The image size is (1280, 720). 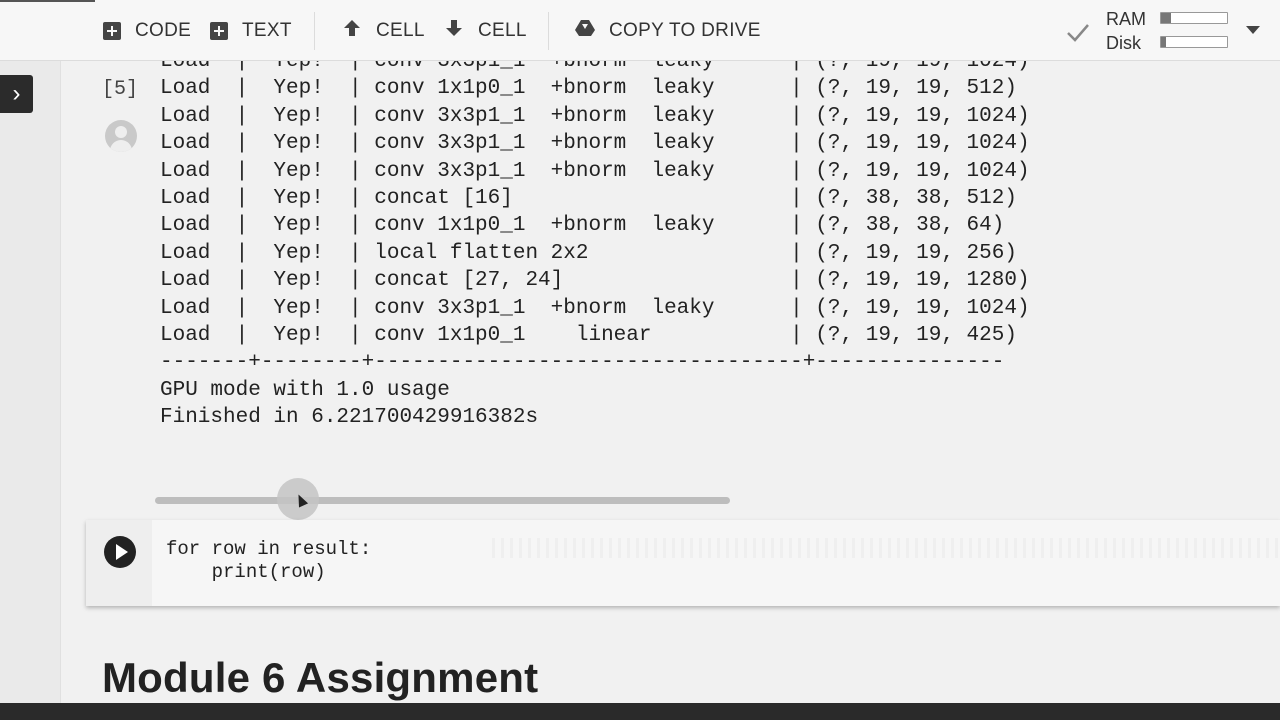 What do you see at coordinates (1164, 42) in the screenshot?
I see `disk-usage-fill` at bounding box center [1164, 42].